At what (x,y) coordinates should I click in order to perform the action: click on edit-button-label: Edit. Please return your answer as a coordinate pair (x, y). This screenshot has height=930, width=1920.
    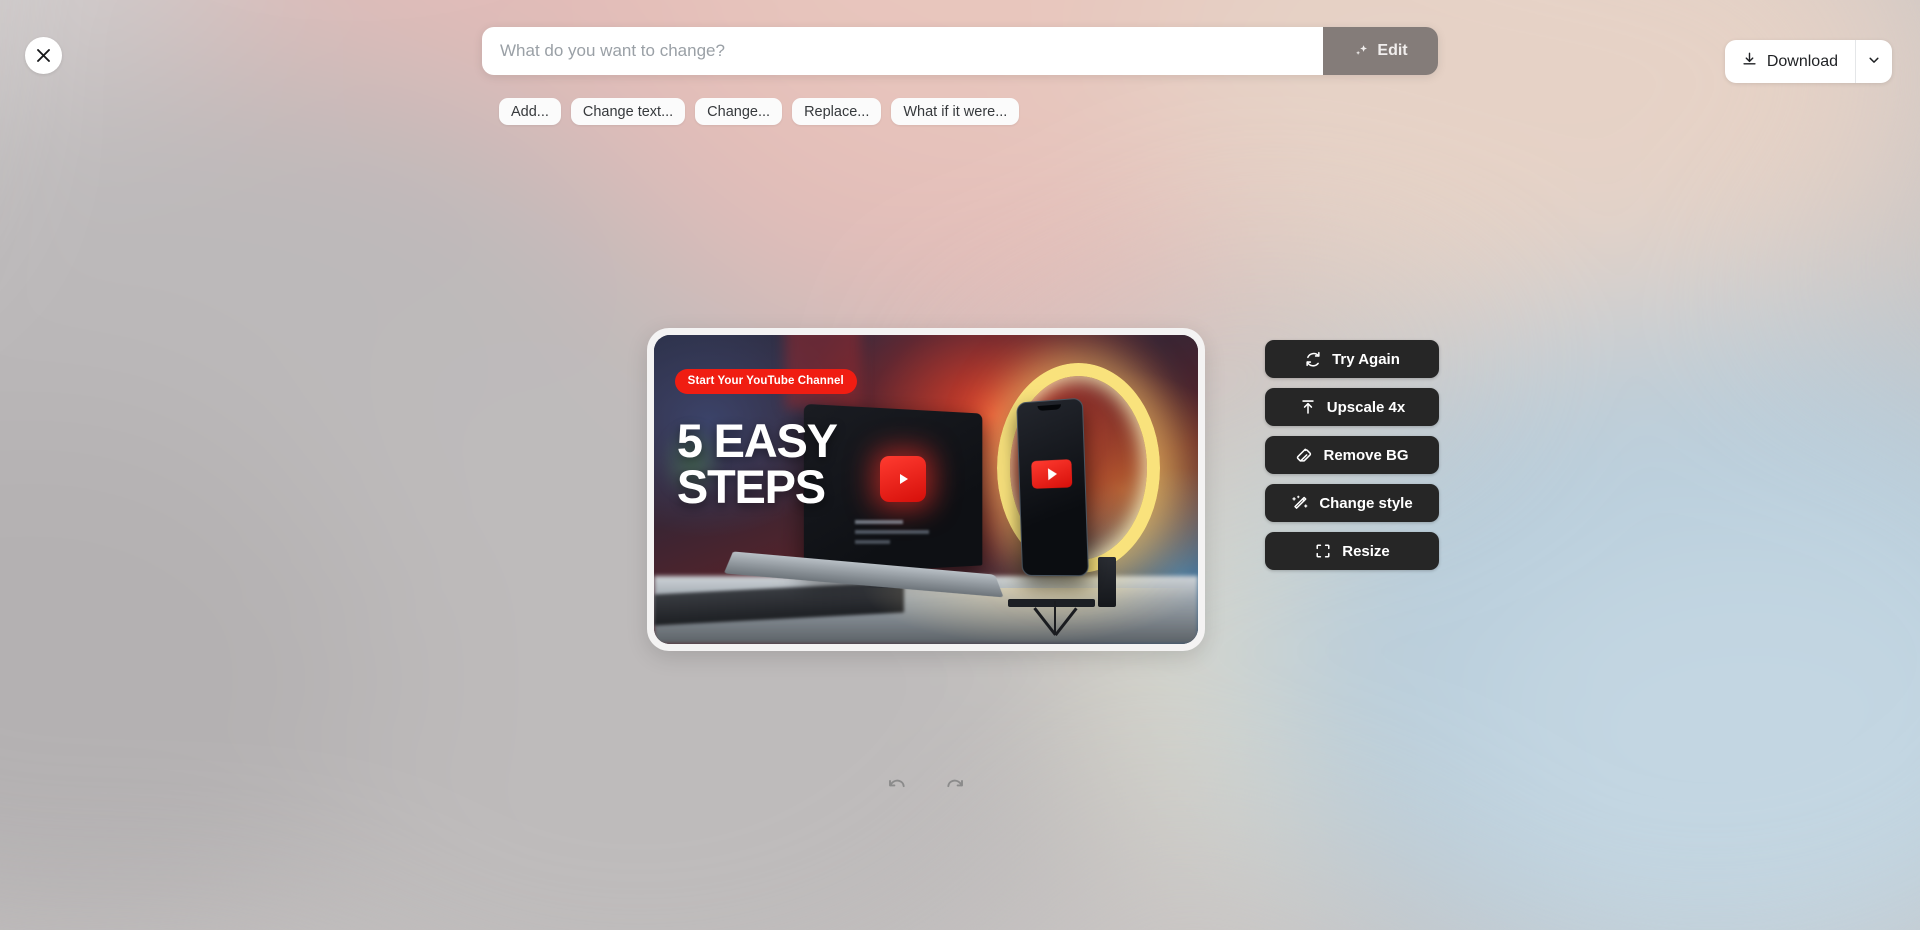
    Looking at the image, I should click on (1392, 50).